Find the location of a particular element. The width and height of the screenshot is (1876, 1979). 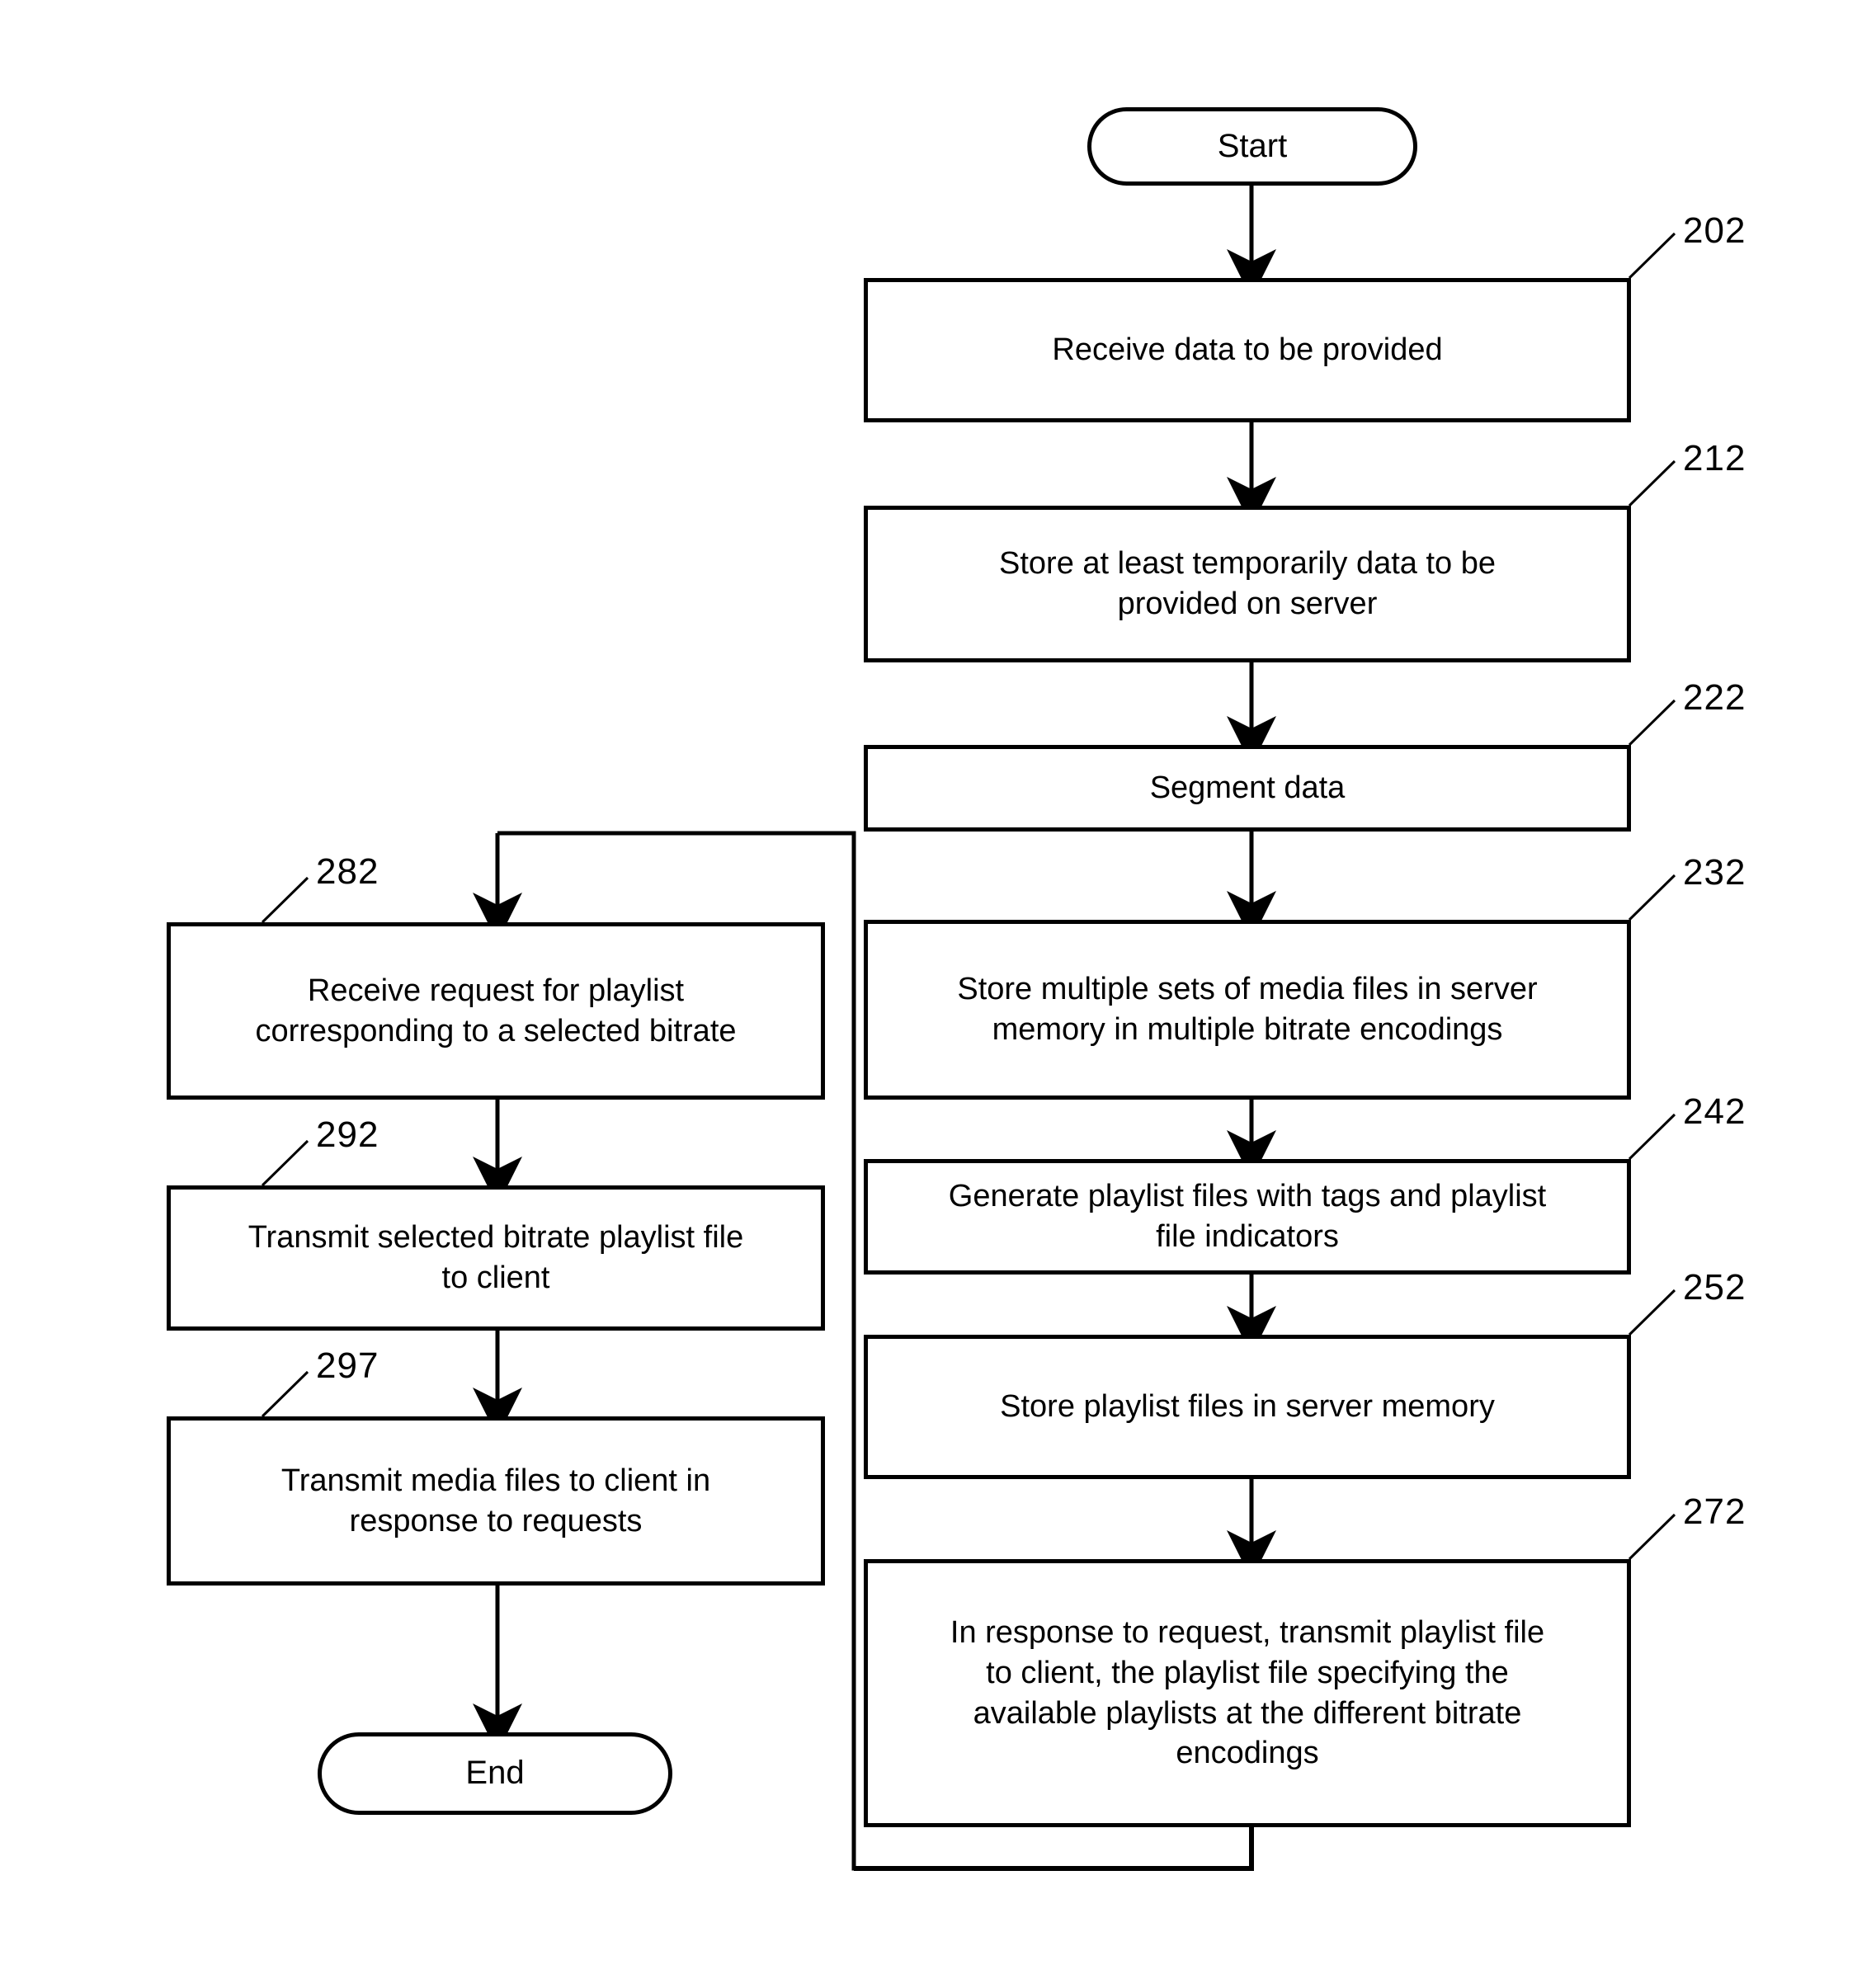

ref-label-242: 242 is located at coordinates (1714, 1111).